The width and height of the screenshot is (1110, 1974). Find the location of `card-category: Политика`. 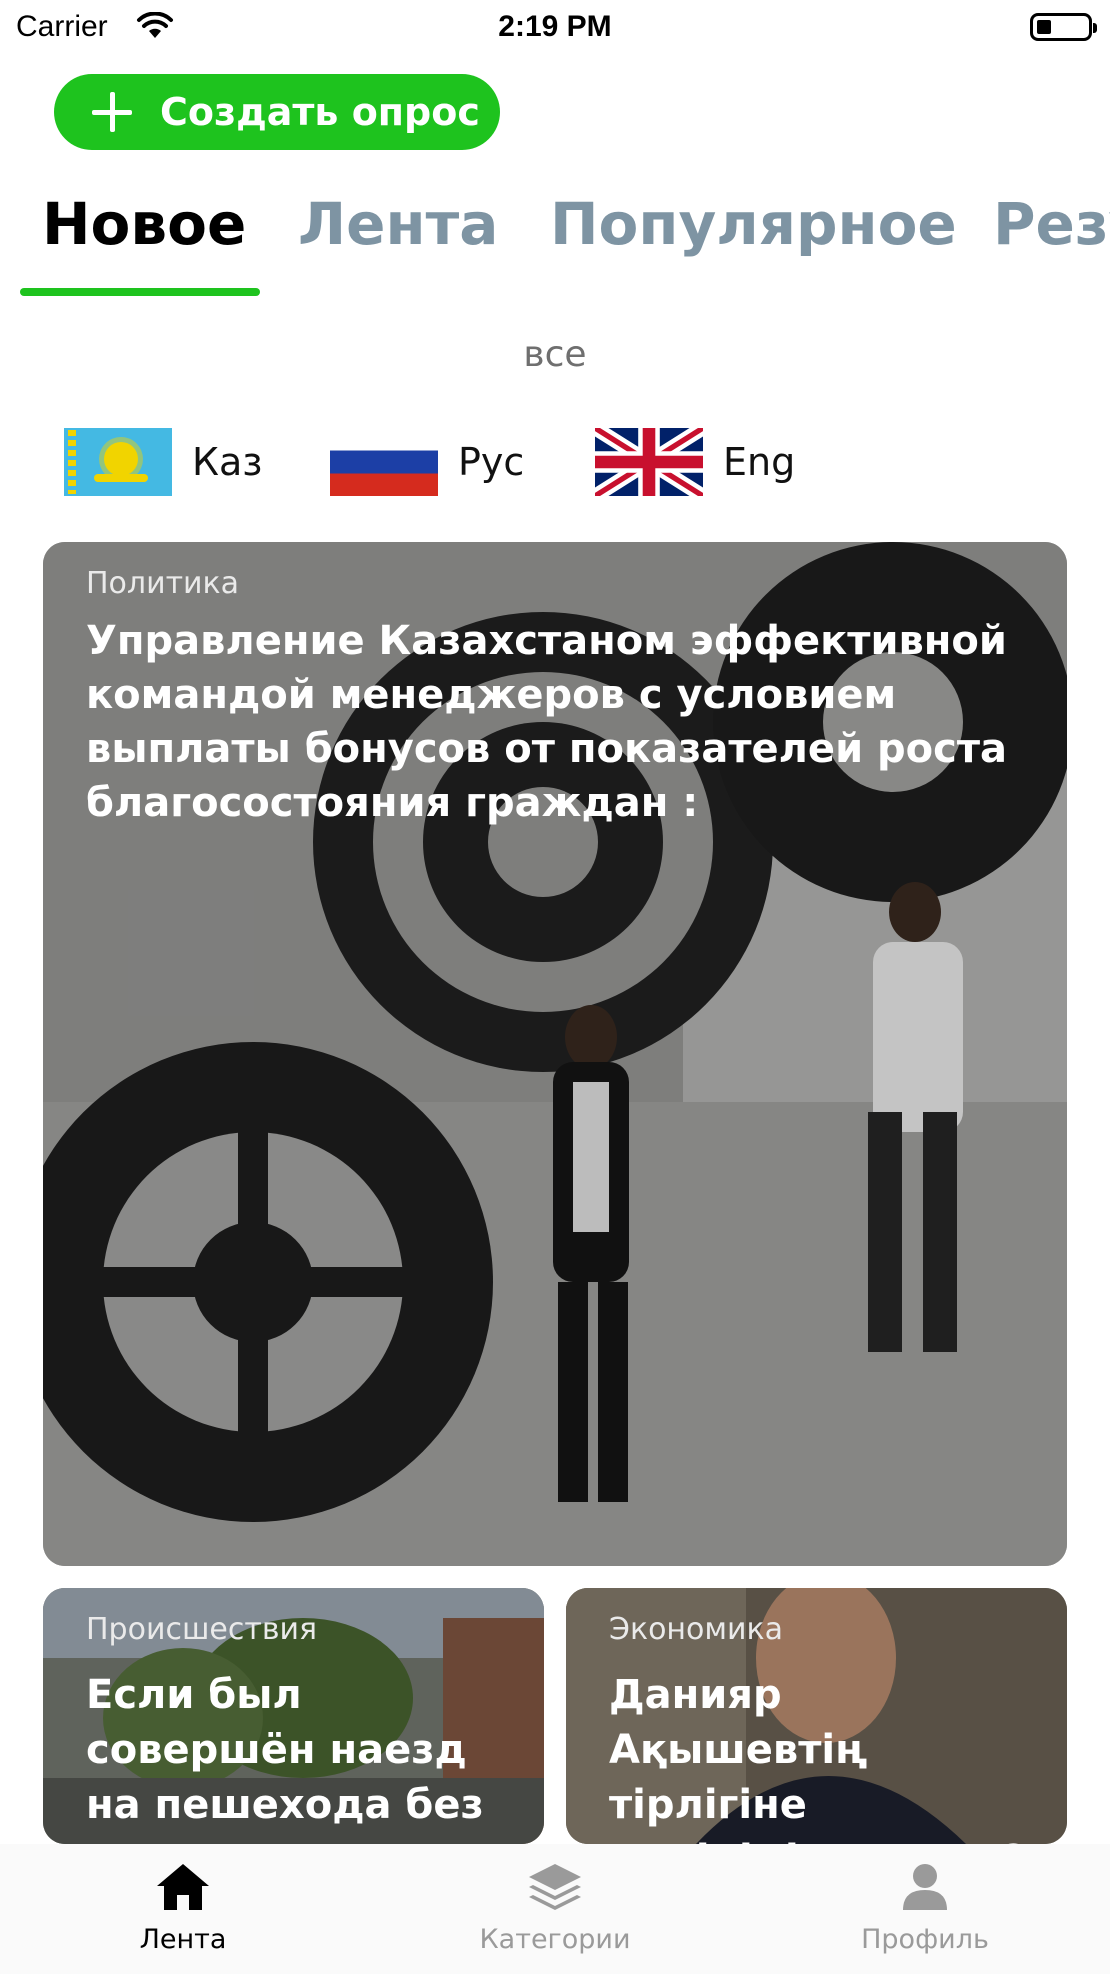

card-category: Политика is located at coordinates (163, 583).